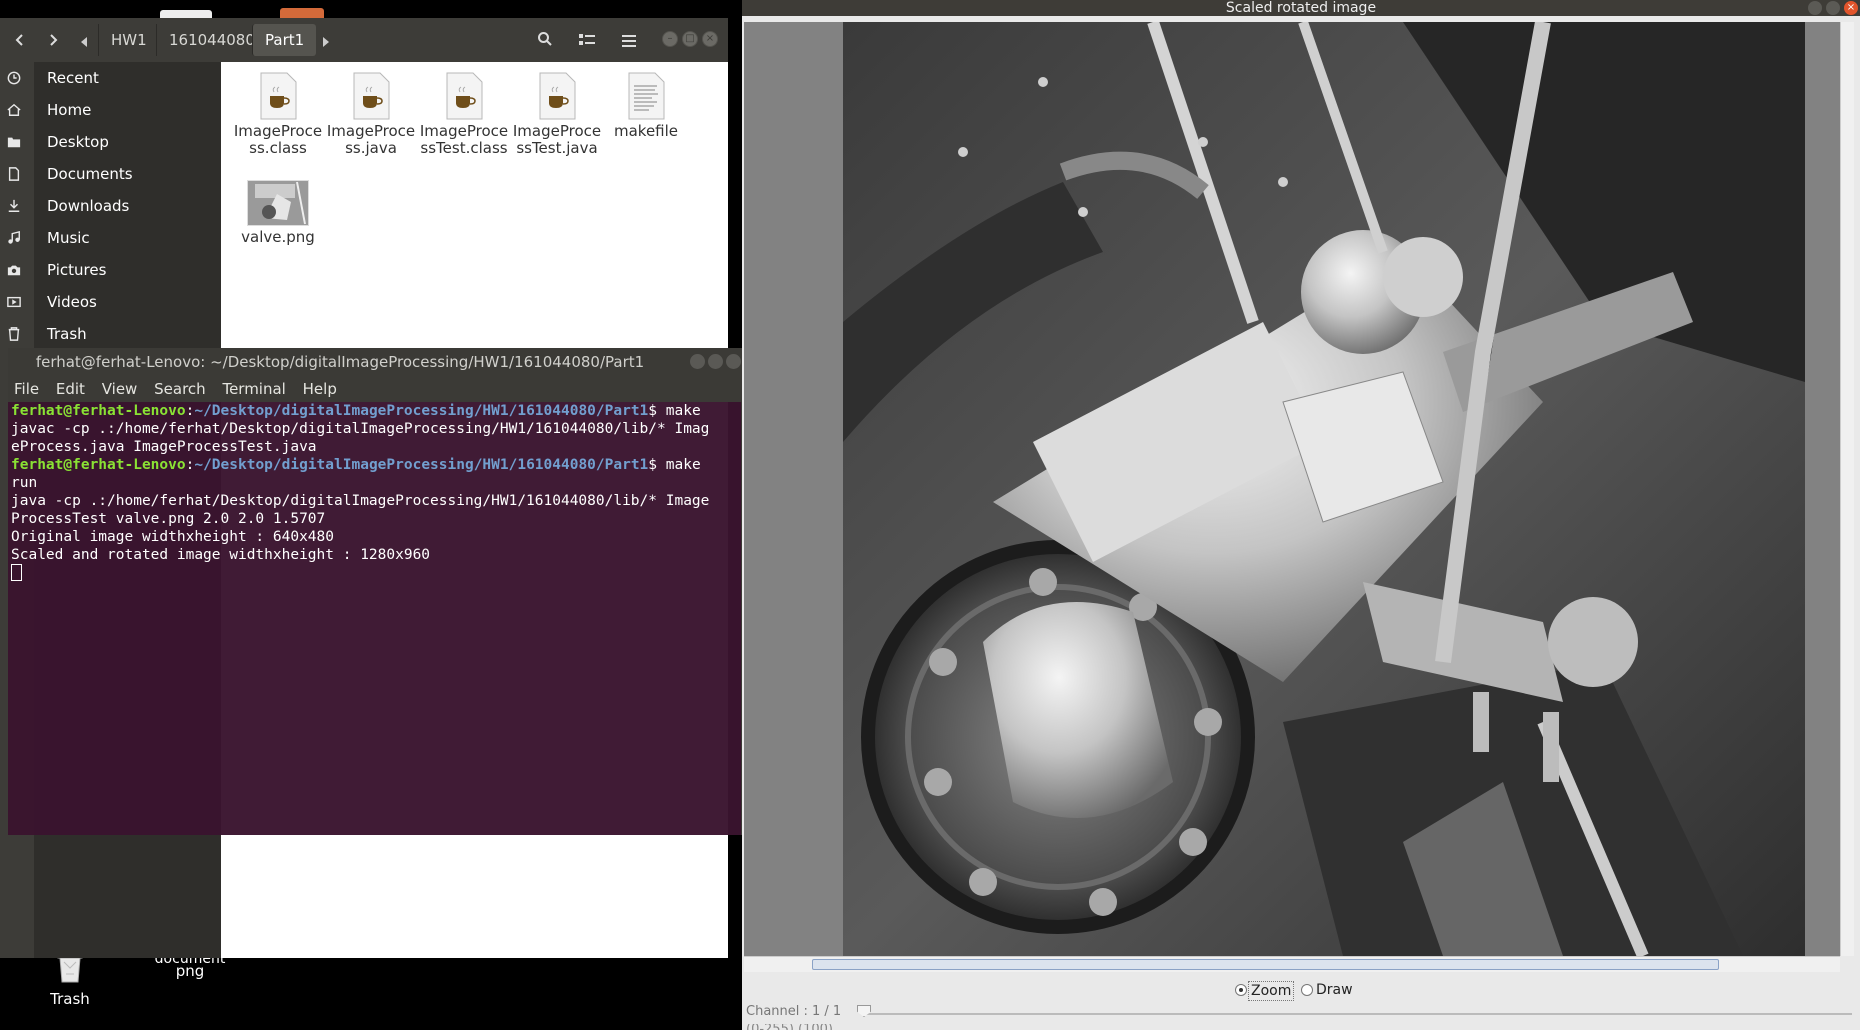 The image size is (1860, 1030). Describe the element at coordinates (1271, 991) in the screenshot. I see `zoom-label: Zoom` at that location.